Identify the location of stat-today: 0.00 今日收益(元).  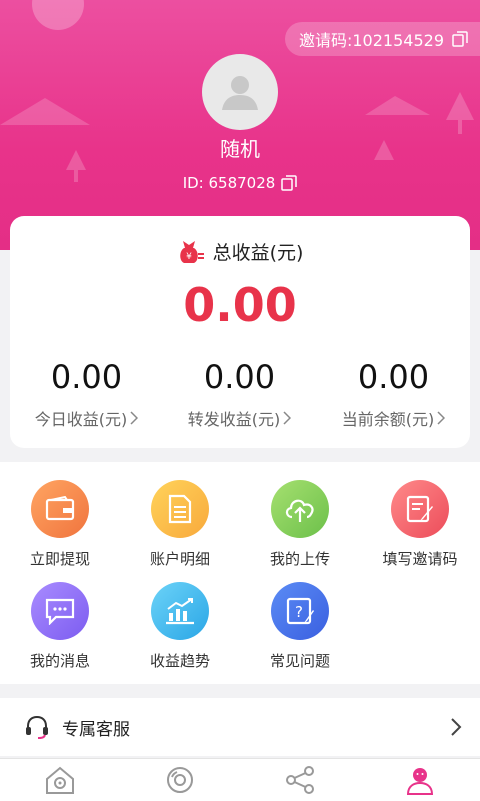
(86, 394).